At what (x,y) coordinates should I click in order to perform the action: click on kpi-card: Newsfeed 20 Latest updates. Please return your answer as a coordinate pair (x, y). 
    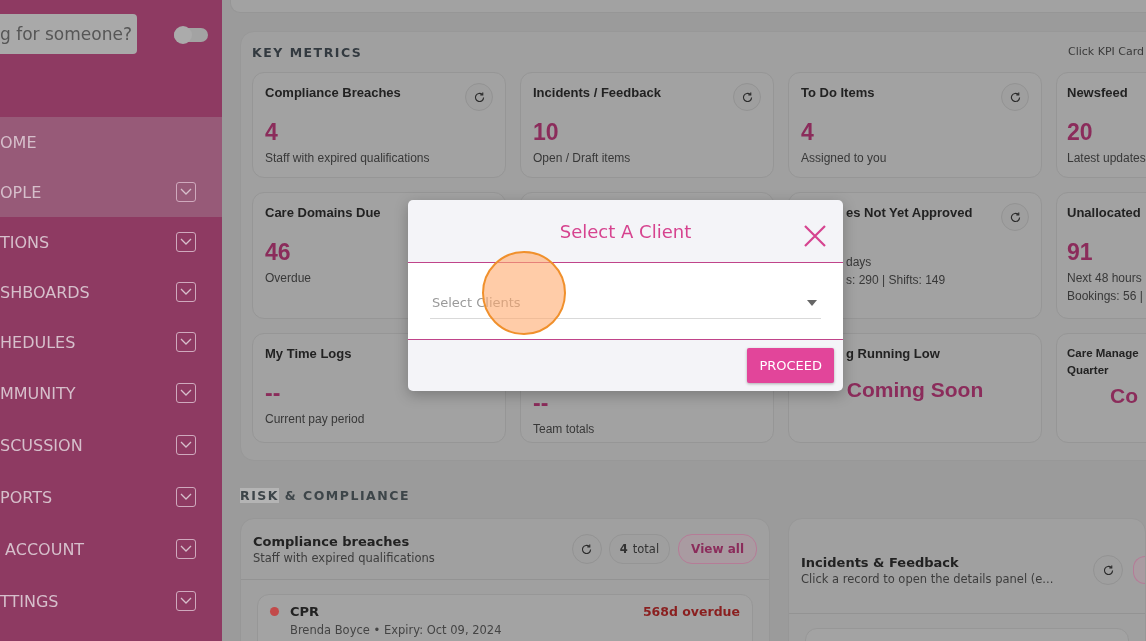
    Looking at the image, I should click on (1101, 125).